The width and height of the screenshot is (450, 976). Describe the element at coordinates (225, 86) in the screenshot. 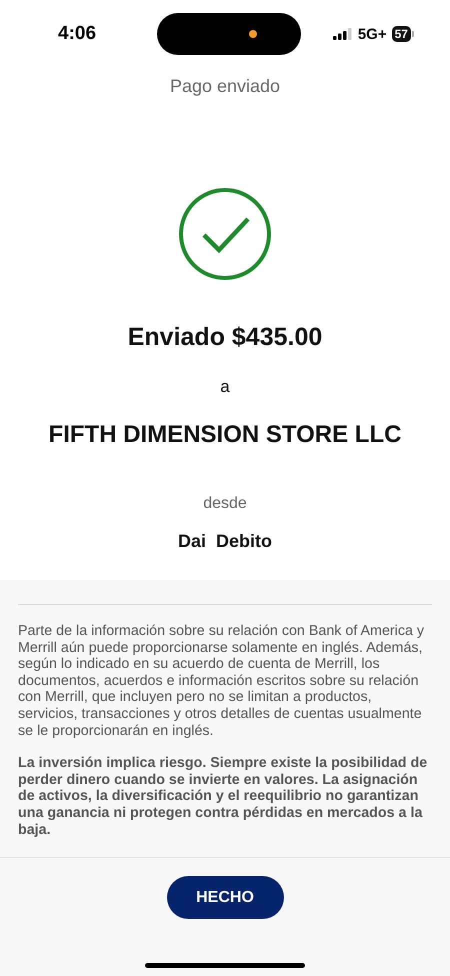

I see `screen-title: Pago enviado` at that location.